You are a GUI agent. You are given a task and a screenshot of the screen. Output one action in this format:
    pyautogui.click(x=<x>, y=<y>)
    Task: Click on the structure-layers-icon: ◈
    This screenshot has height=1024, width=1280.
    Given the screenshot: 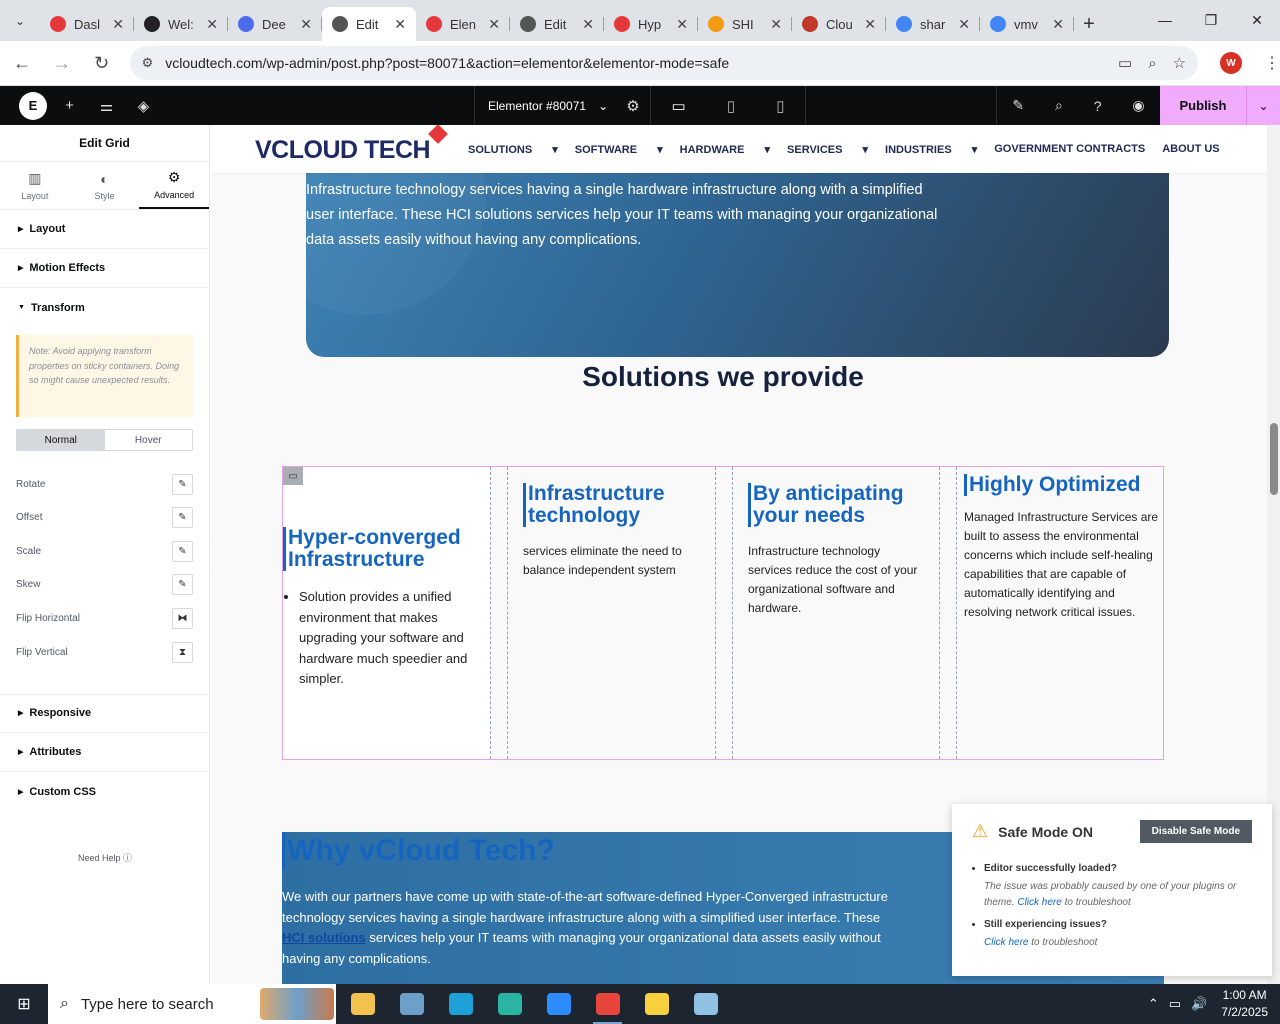 What is the action you would take?
    pyautogui.click(x=143, y=106)
    